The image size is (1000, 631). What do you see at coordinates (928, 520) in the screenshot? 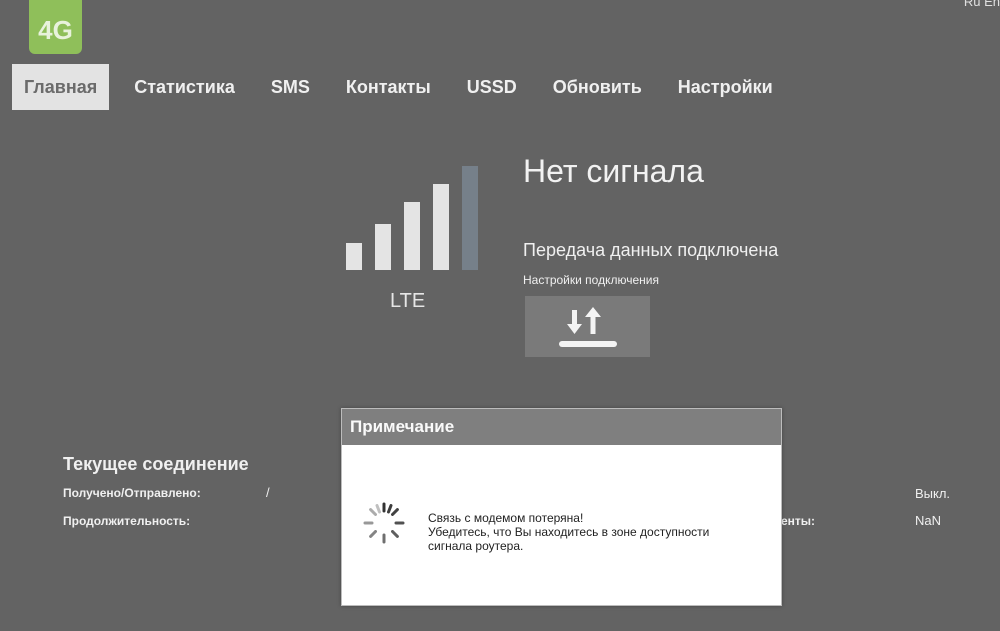
I see `clients-value: NaN` at bounding box center [928, 520].